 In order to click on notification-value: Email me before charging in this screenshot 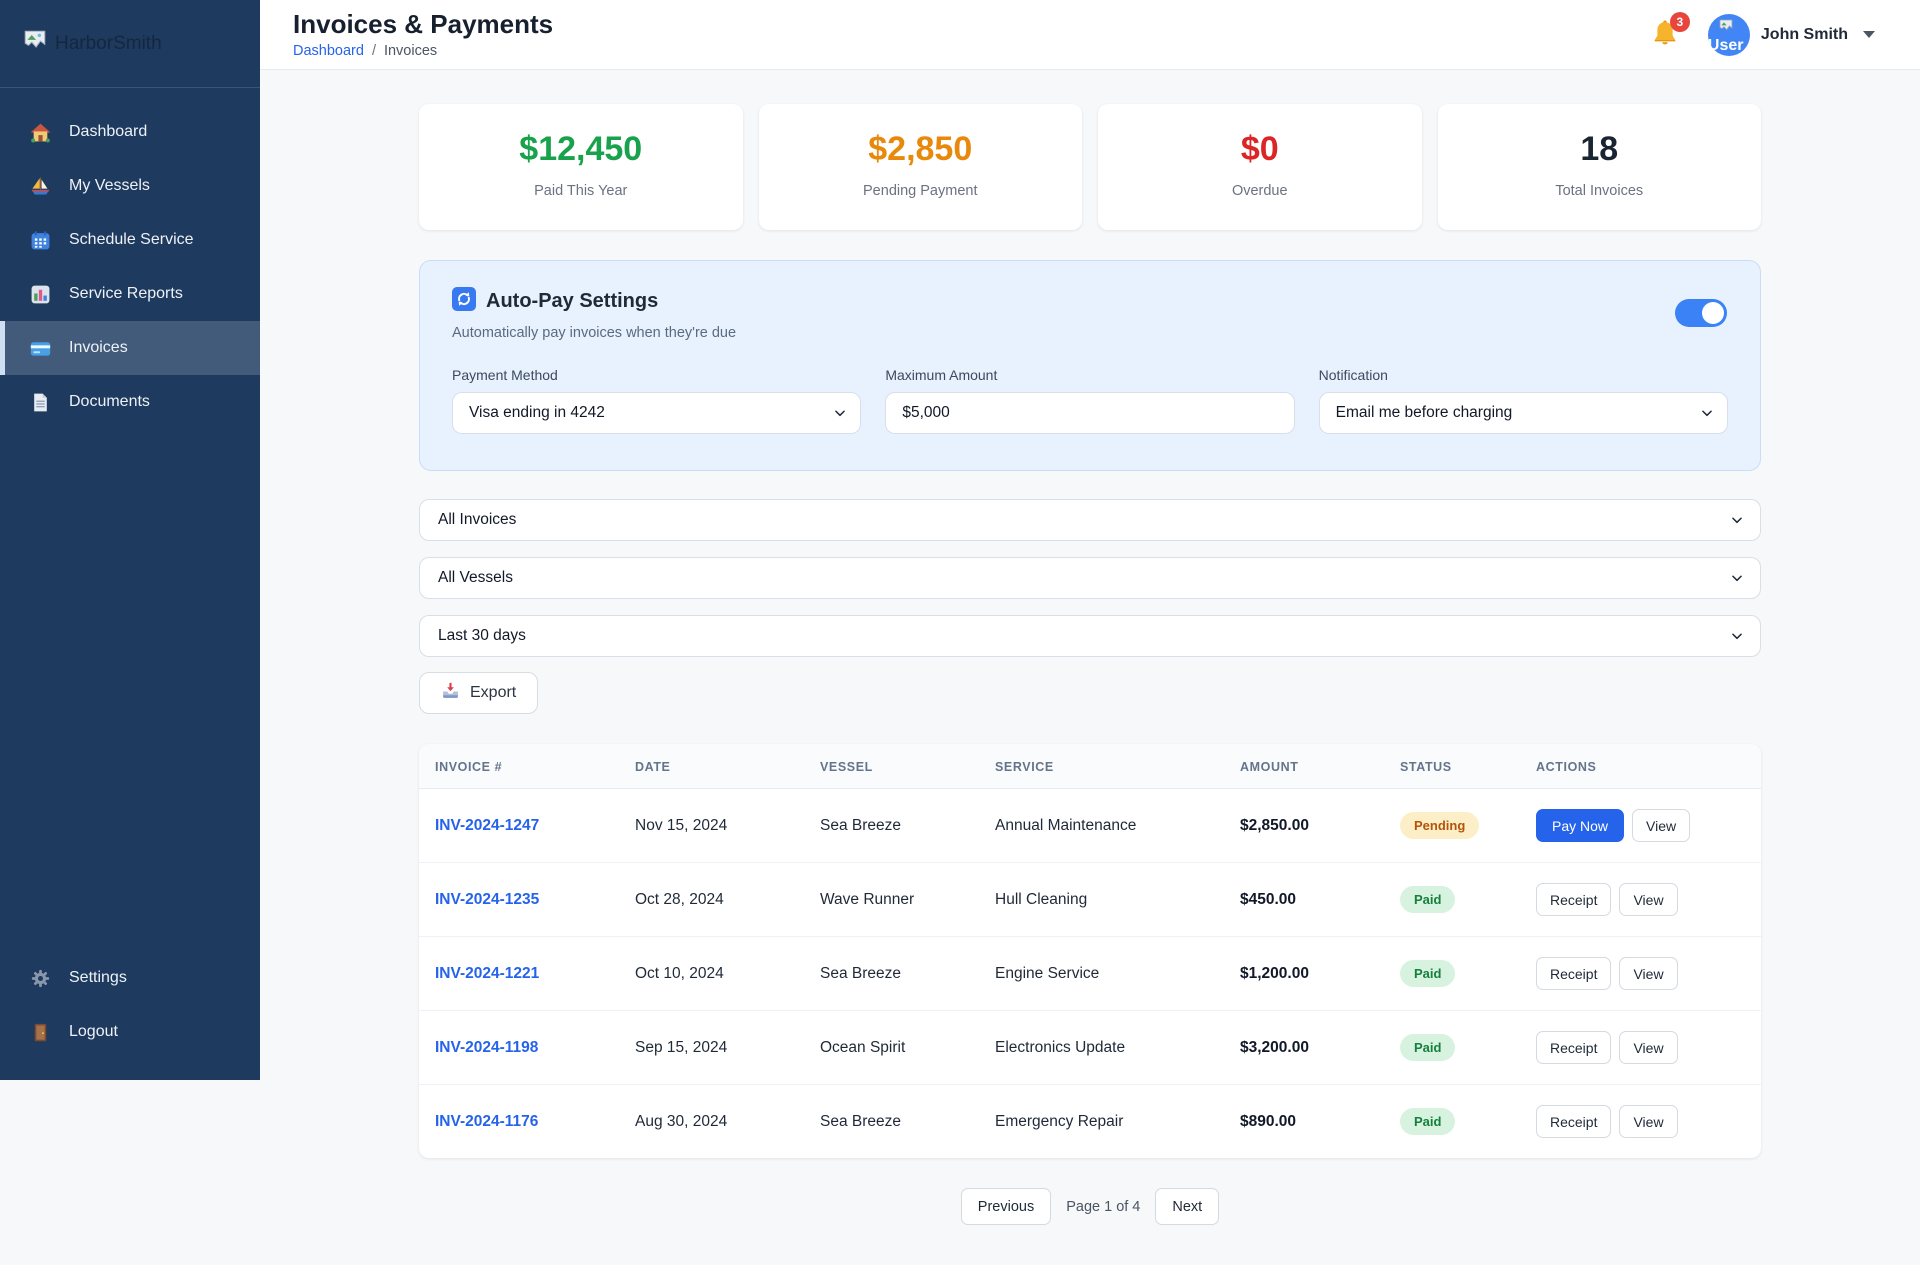, I will do `click(1424, 412)`.